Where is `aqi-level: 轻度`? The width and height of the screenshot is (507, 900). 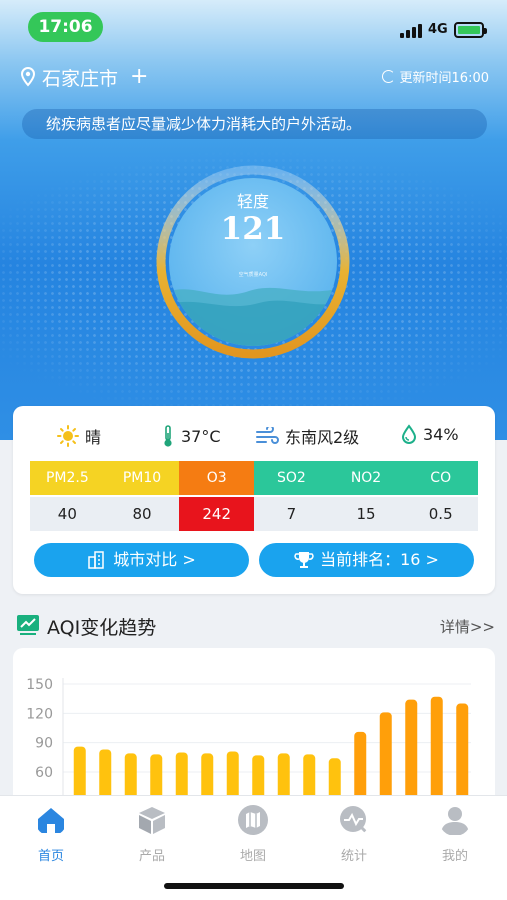 aqi-level: 轻度 is located at coordinates (252, 201).